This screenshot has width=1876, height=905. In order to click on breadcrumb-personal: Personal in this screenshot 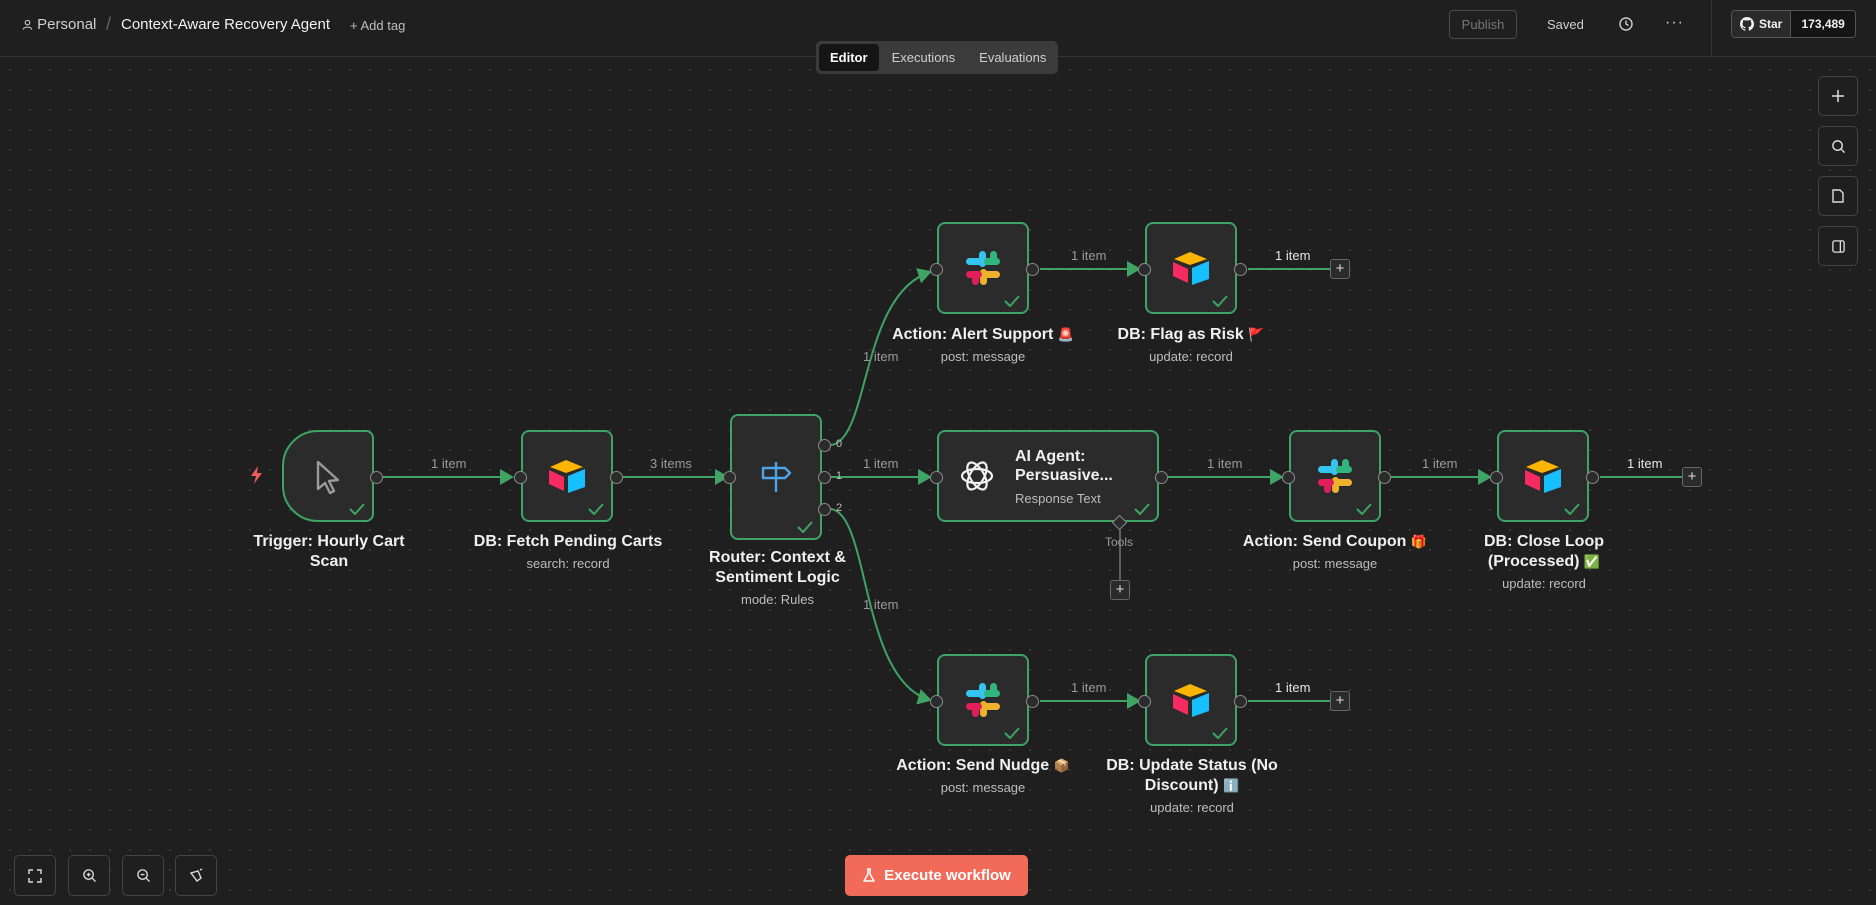, I will do `click(59, 24)`.